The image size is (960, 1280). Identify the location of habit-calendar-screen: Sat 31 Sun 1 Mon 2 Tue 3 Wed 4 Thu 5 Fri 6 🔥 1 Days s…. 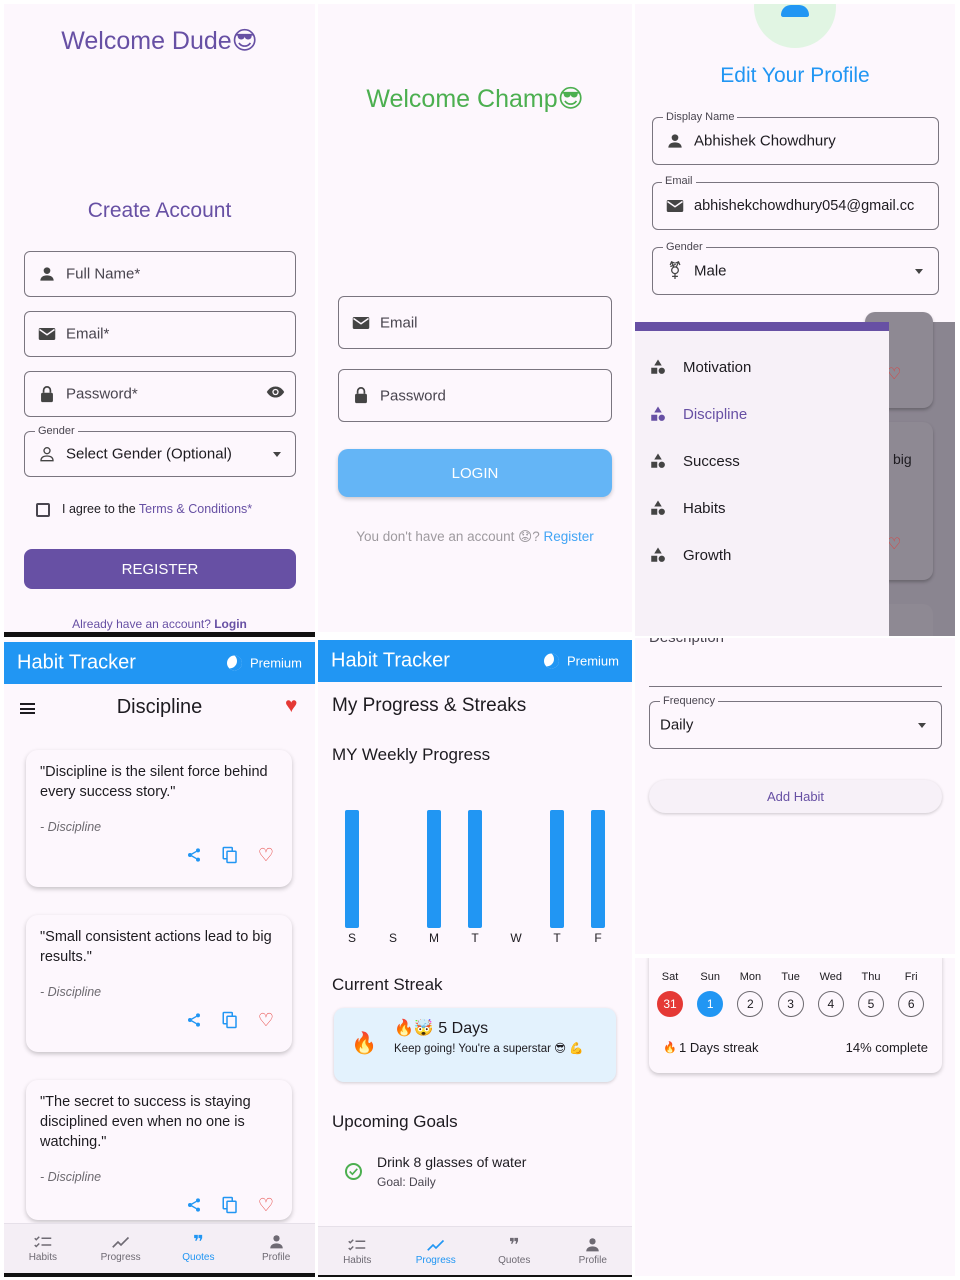
(795, 1117).